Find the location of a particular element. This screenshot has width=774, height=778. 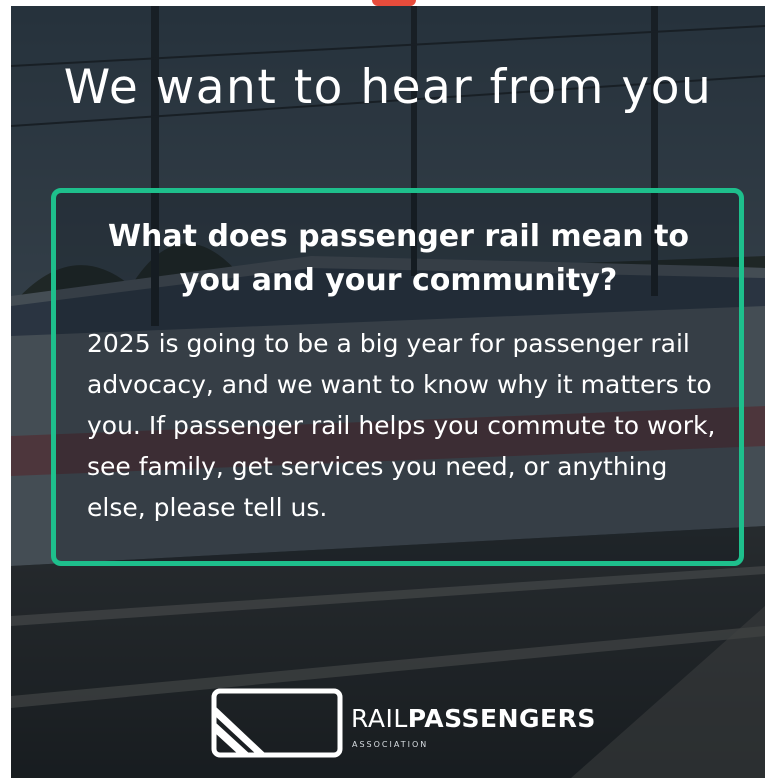

rail-passengers-logo: RAILPASSENGERS ASSOCIATION is located at coordinates (411, 724).